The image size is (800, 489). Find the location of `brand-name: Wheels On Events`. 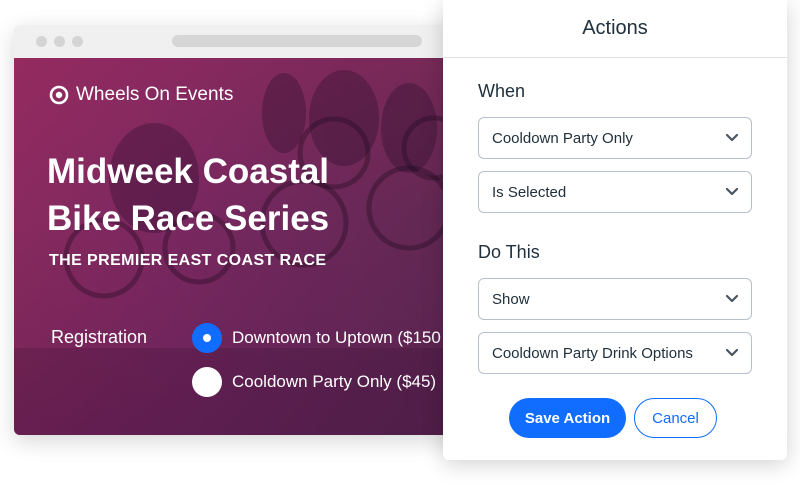

brand-name: Wheels On Events is located at coordinates (155, 94).